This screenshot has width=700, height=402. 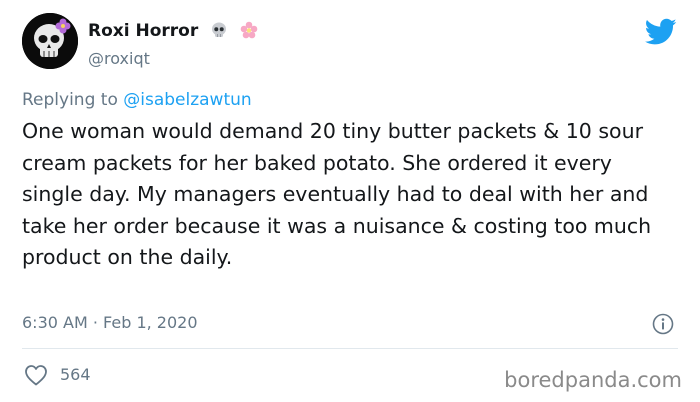 I want to click on author-handle: @roxiqt, so click(x=119, y=58).